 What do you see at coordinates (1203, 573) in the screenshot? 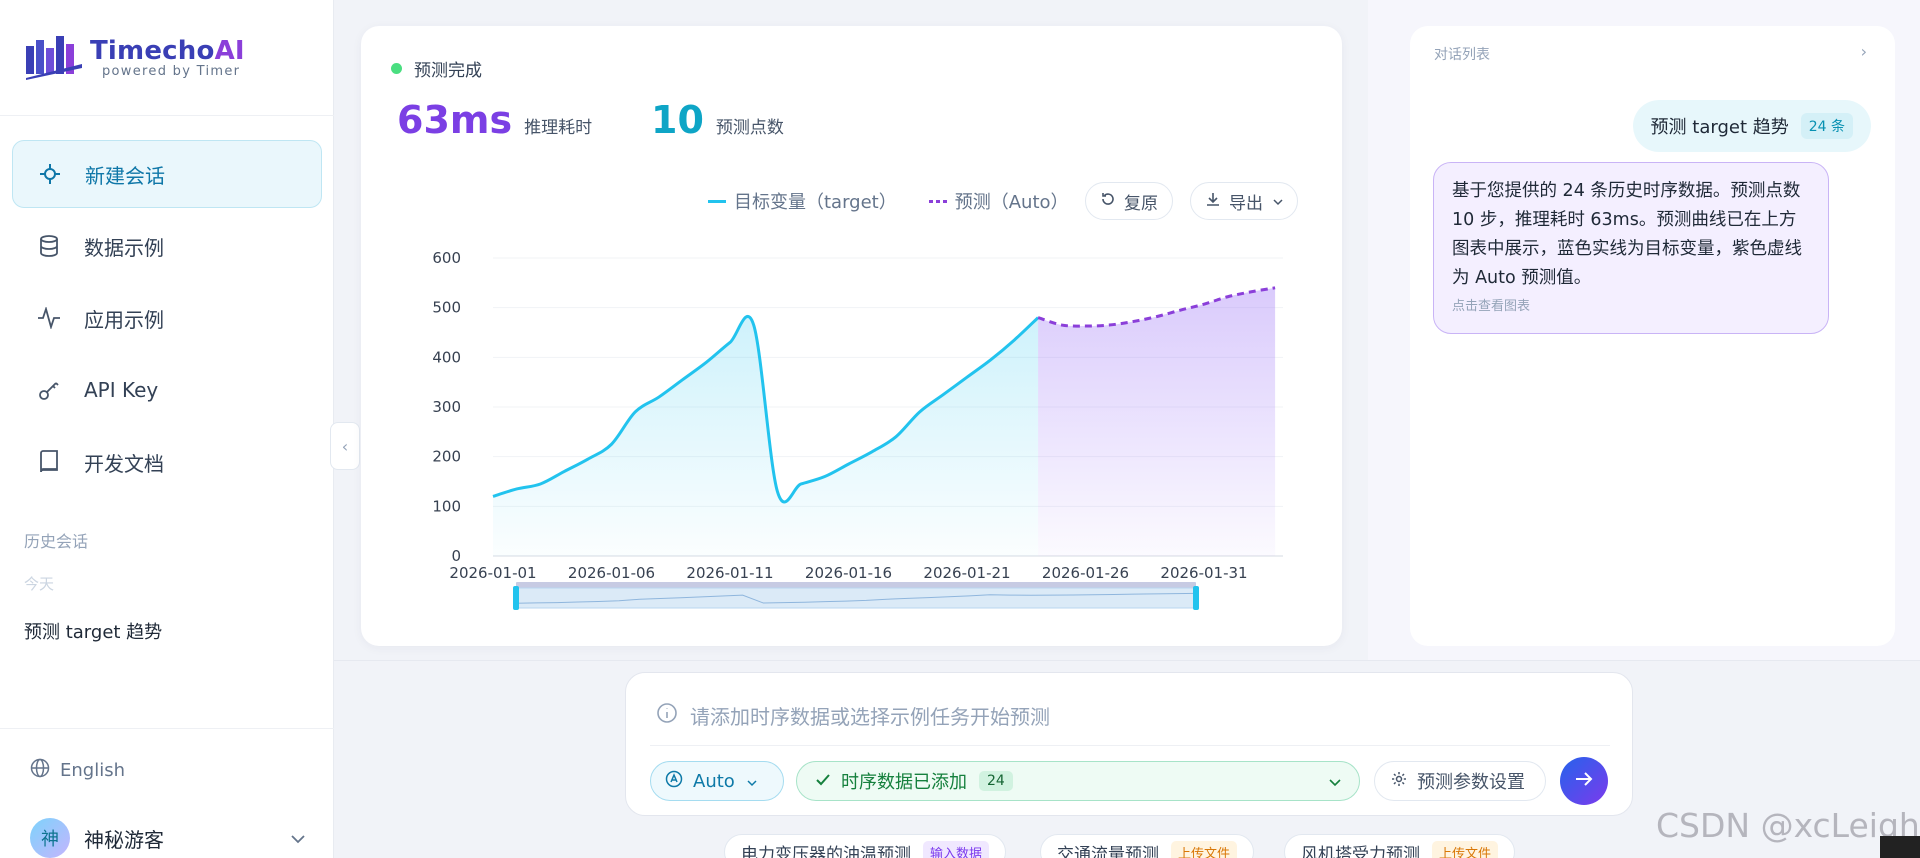
I see `x-tick-label: 2026-01-31` at bounding box center [1203, 573].